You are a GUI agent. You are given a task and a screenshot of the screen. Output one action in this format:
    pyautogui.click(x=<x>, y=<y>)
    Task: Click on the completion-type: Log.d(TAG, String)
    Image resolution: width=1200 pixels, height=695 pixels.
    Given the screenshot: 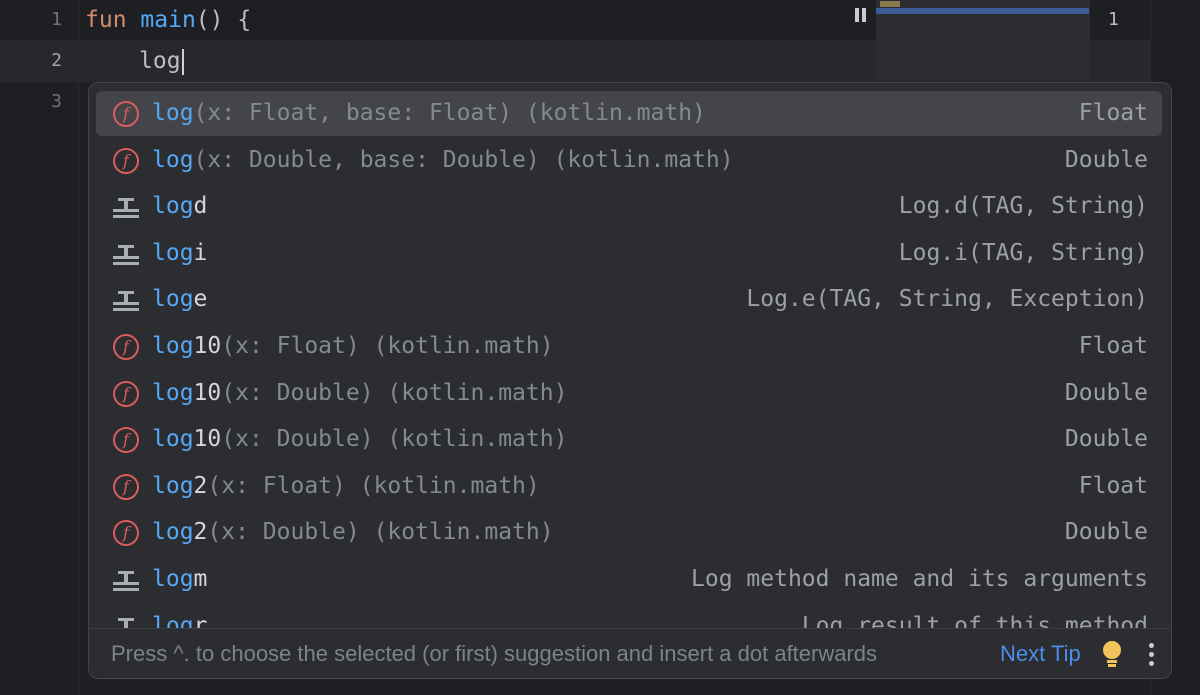 What is the action you would take?
    pyautogui.click(x=1023, y=206)
    